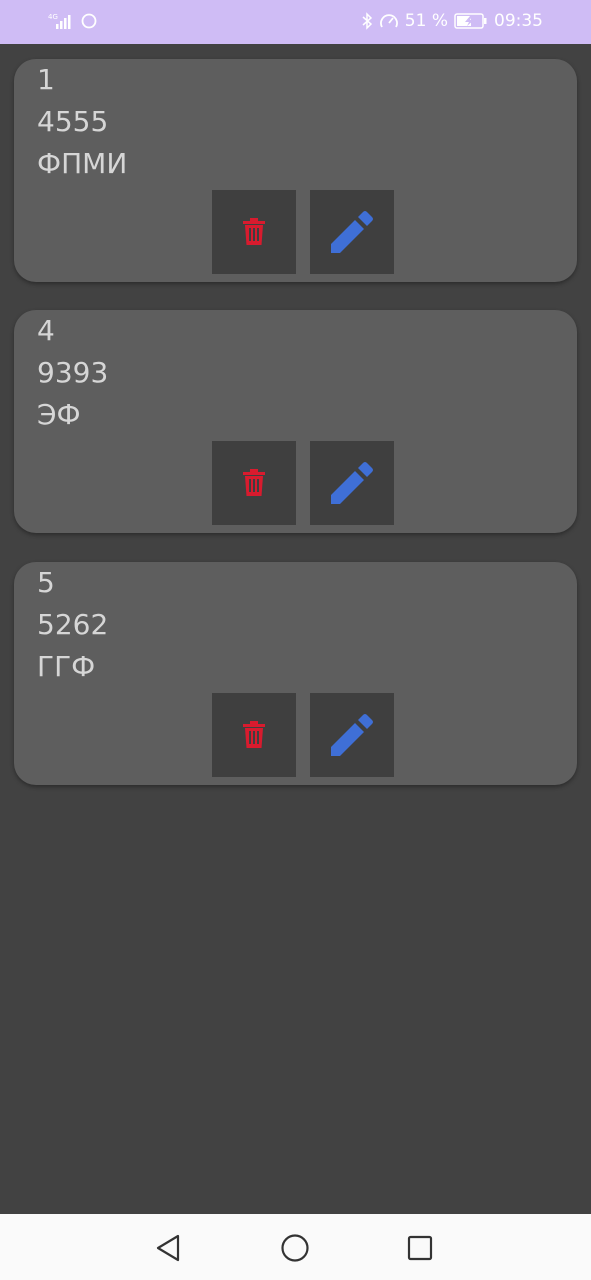 This screenshot has height=1280, width=591. I want to click on home-circle-icon, so click(295, 1248).